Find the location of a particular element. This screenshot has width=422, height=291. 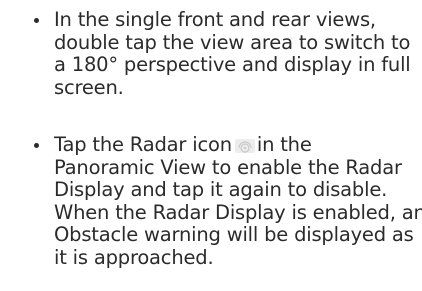

radar-icon is located at coordinates (244, 144).